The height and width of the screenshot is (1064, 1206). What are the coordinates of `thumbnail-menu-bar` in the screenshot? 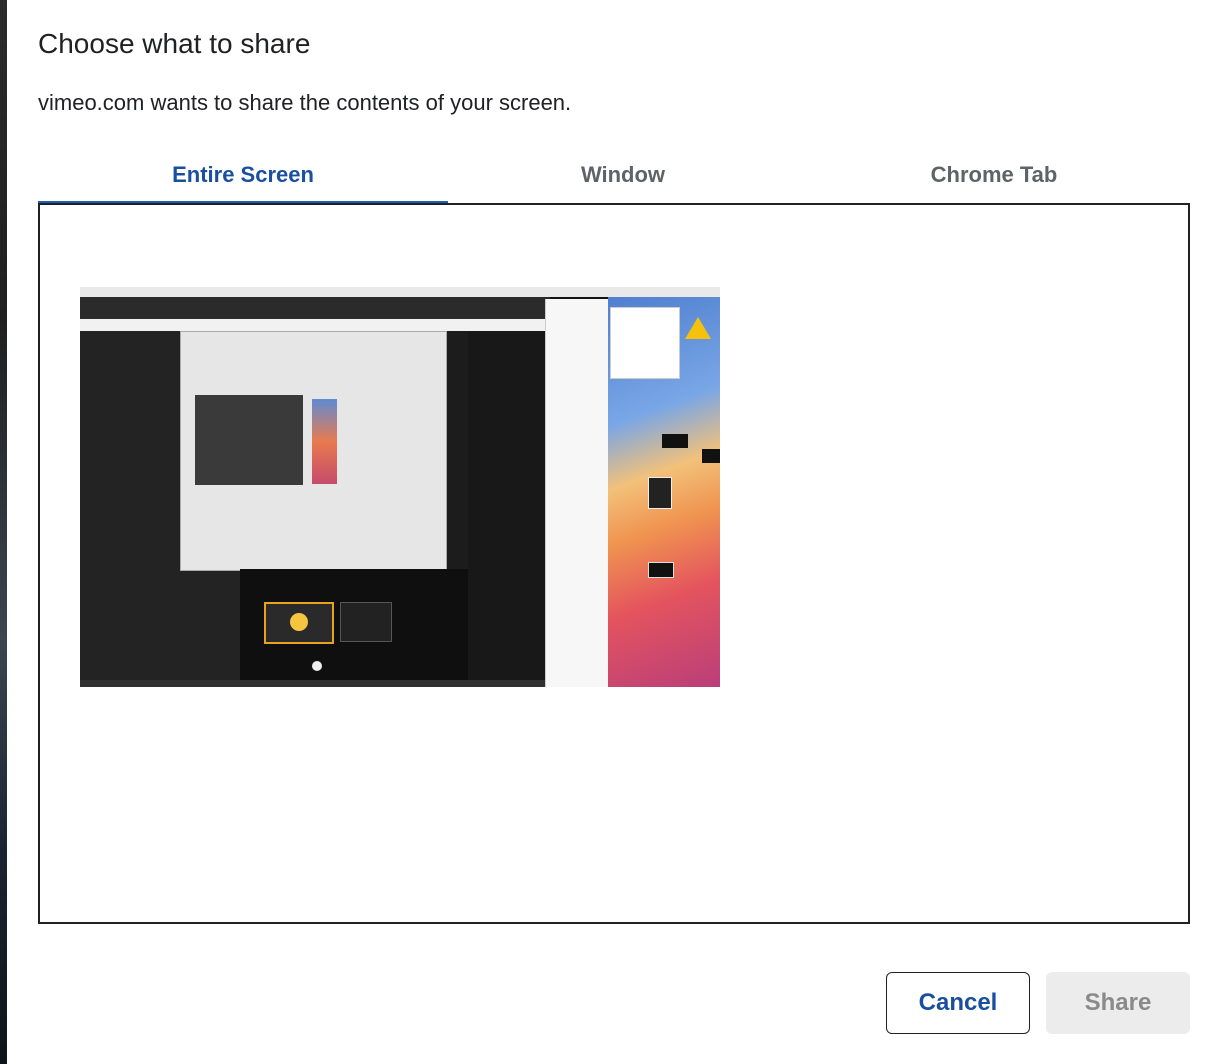 It's located at (400, 292).